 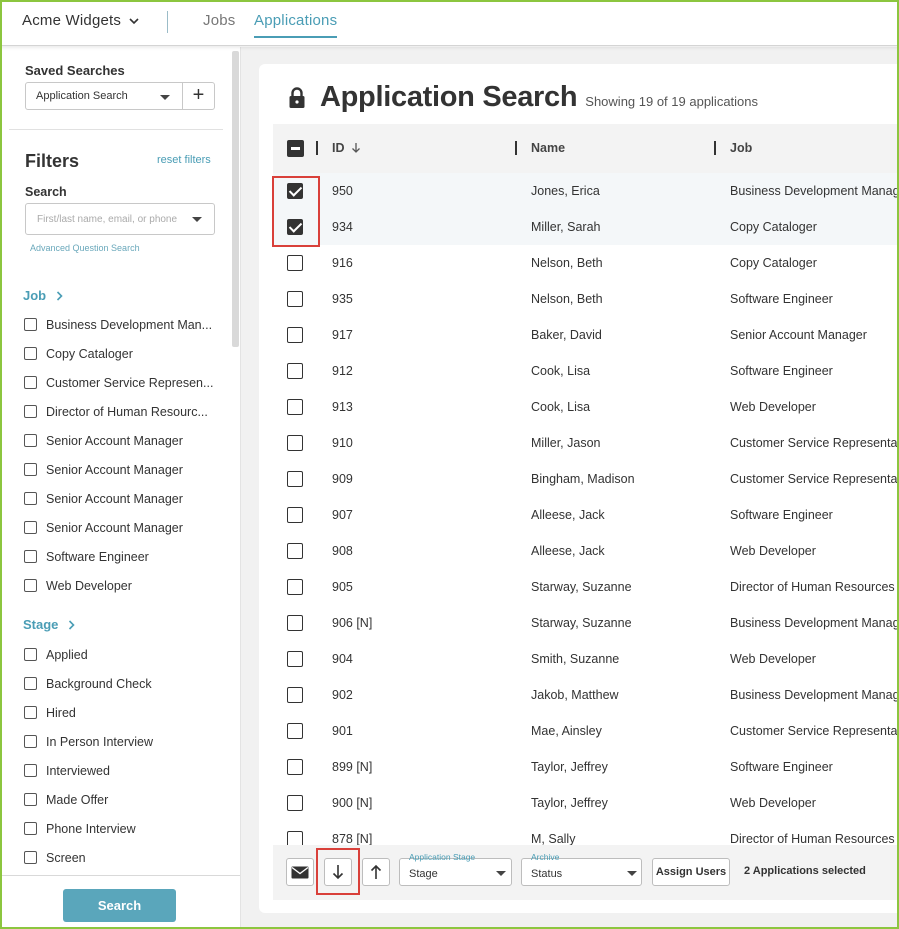 What do you see at coordinates (741, 148) in the screenshot?
I see `column-header-job: Job` at bounding box center [741, 148].